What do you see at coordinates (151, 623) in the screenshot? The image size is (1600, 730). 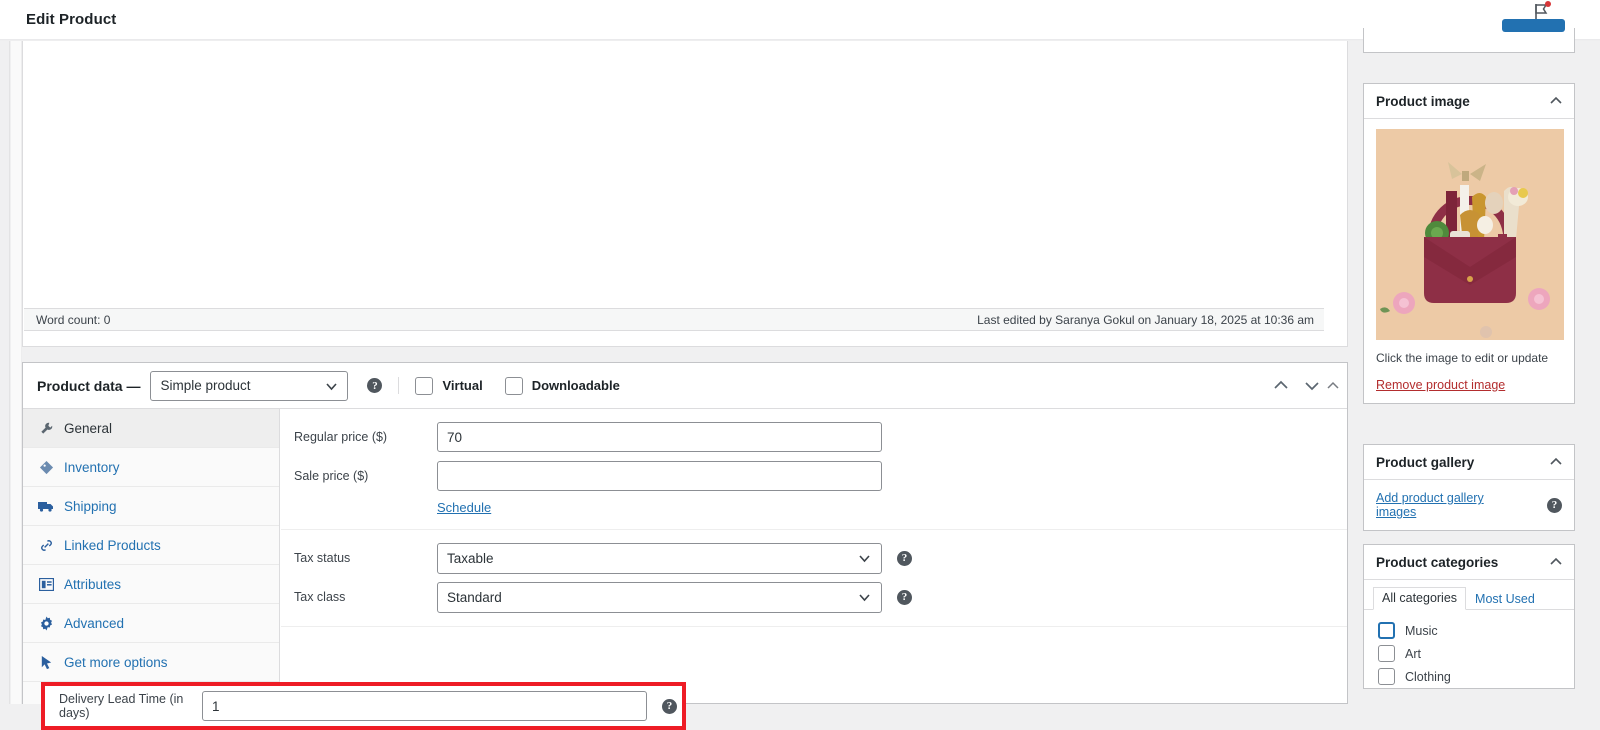 I see `tab-advanced: Advanced` at bounding box center [151, 623].